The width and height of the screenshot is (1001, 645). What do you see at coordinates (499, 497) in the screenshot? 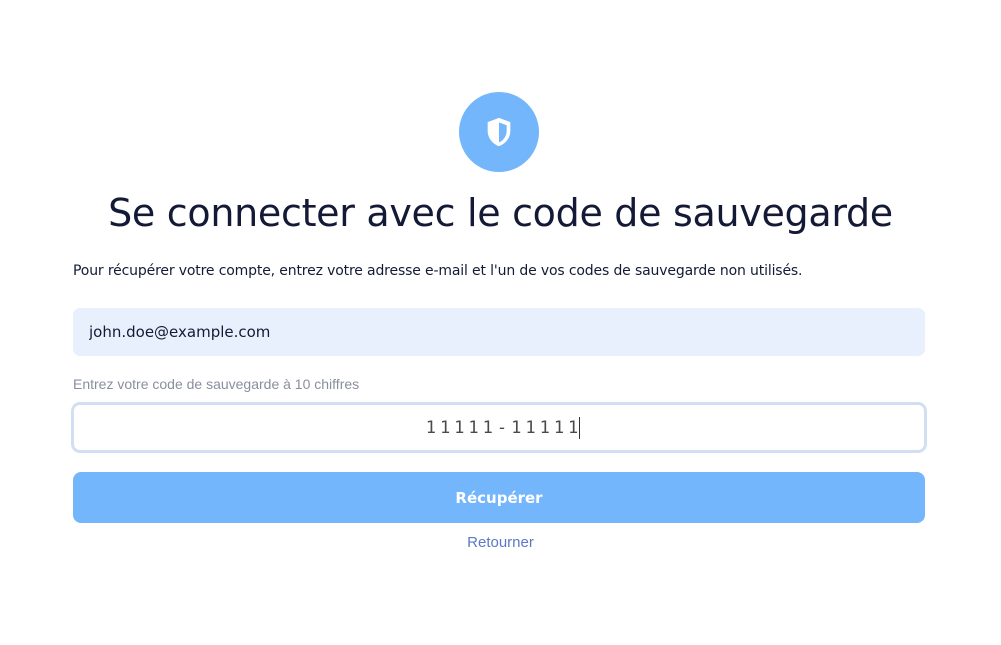
I see `recover-button: Récupérer` at bounding box center [499, 497].